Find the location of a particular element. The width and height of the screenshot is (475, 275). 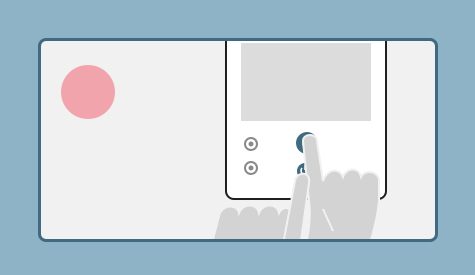

device-screen is located at coordinates (306, 82).